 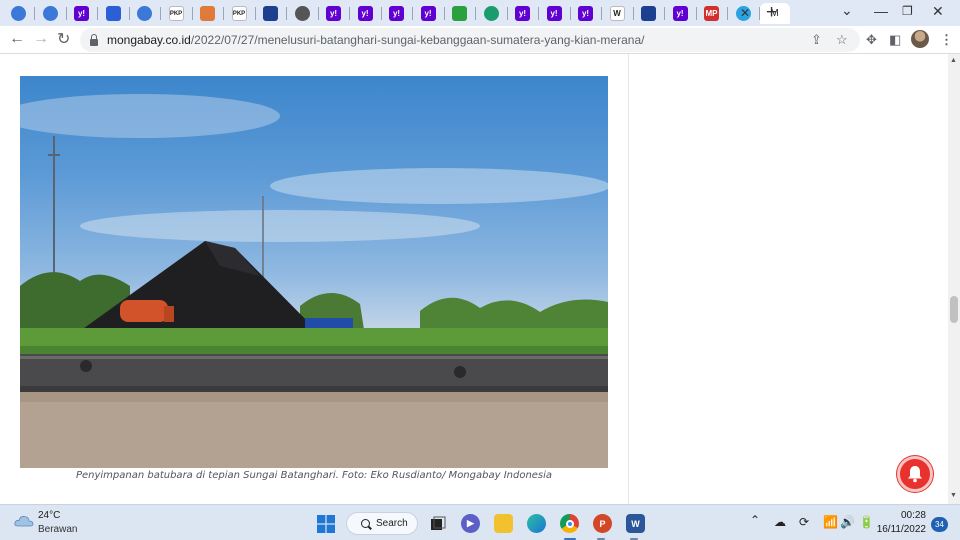 I want to click on tab-strip: y! PKP PKP y! y! y! y! y! y! y! Wy! MP M ✕ + ⌄ — ❐ ✕, so click(x=480, y=13).